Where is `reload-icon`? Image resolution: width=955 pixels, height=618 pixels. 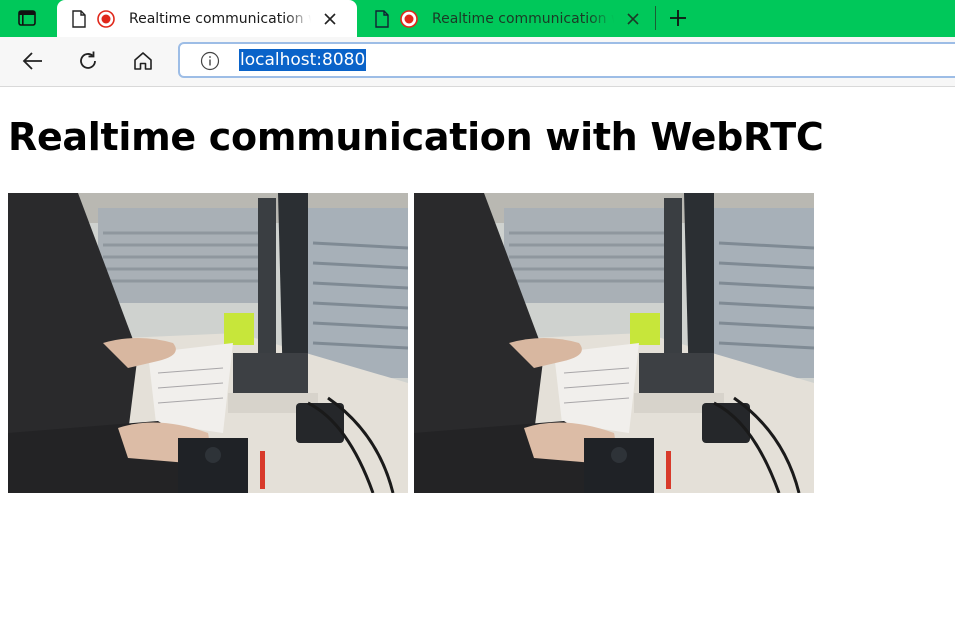
reload-icon is located at coordinates (88, 60).